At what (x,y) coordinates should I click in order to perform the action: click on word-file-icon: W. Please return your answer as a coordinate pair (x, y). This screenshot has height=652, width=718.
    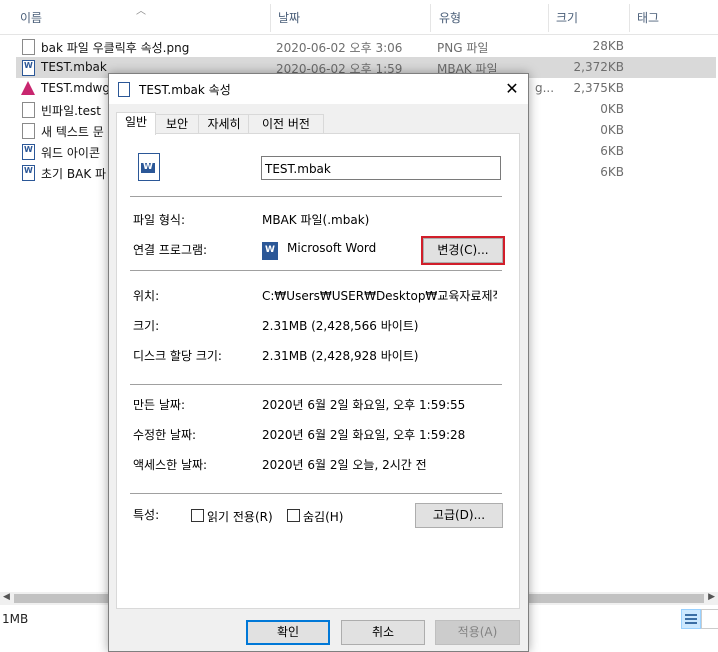
    Looking at the image, I should click on (149, 167).